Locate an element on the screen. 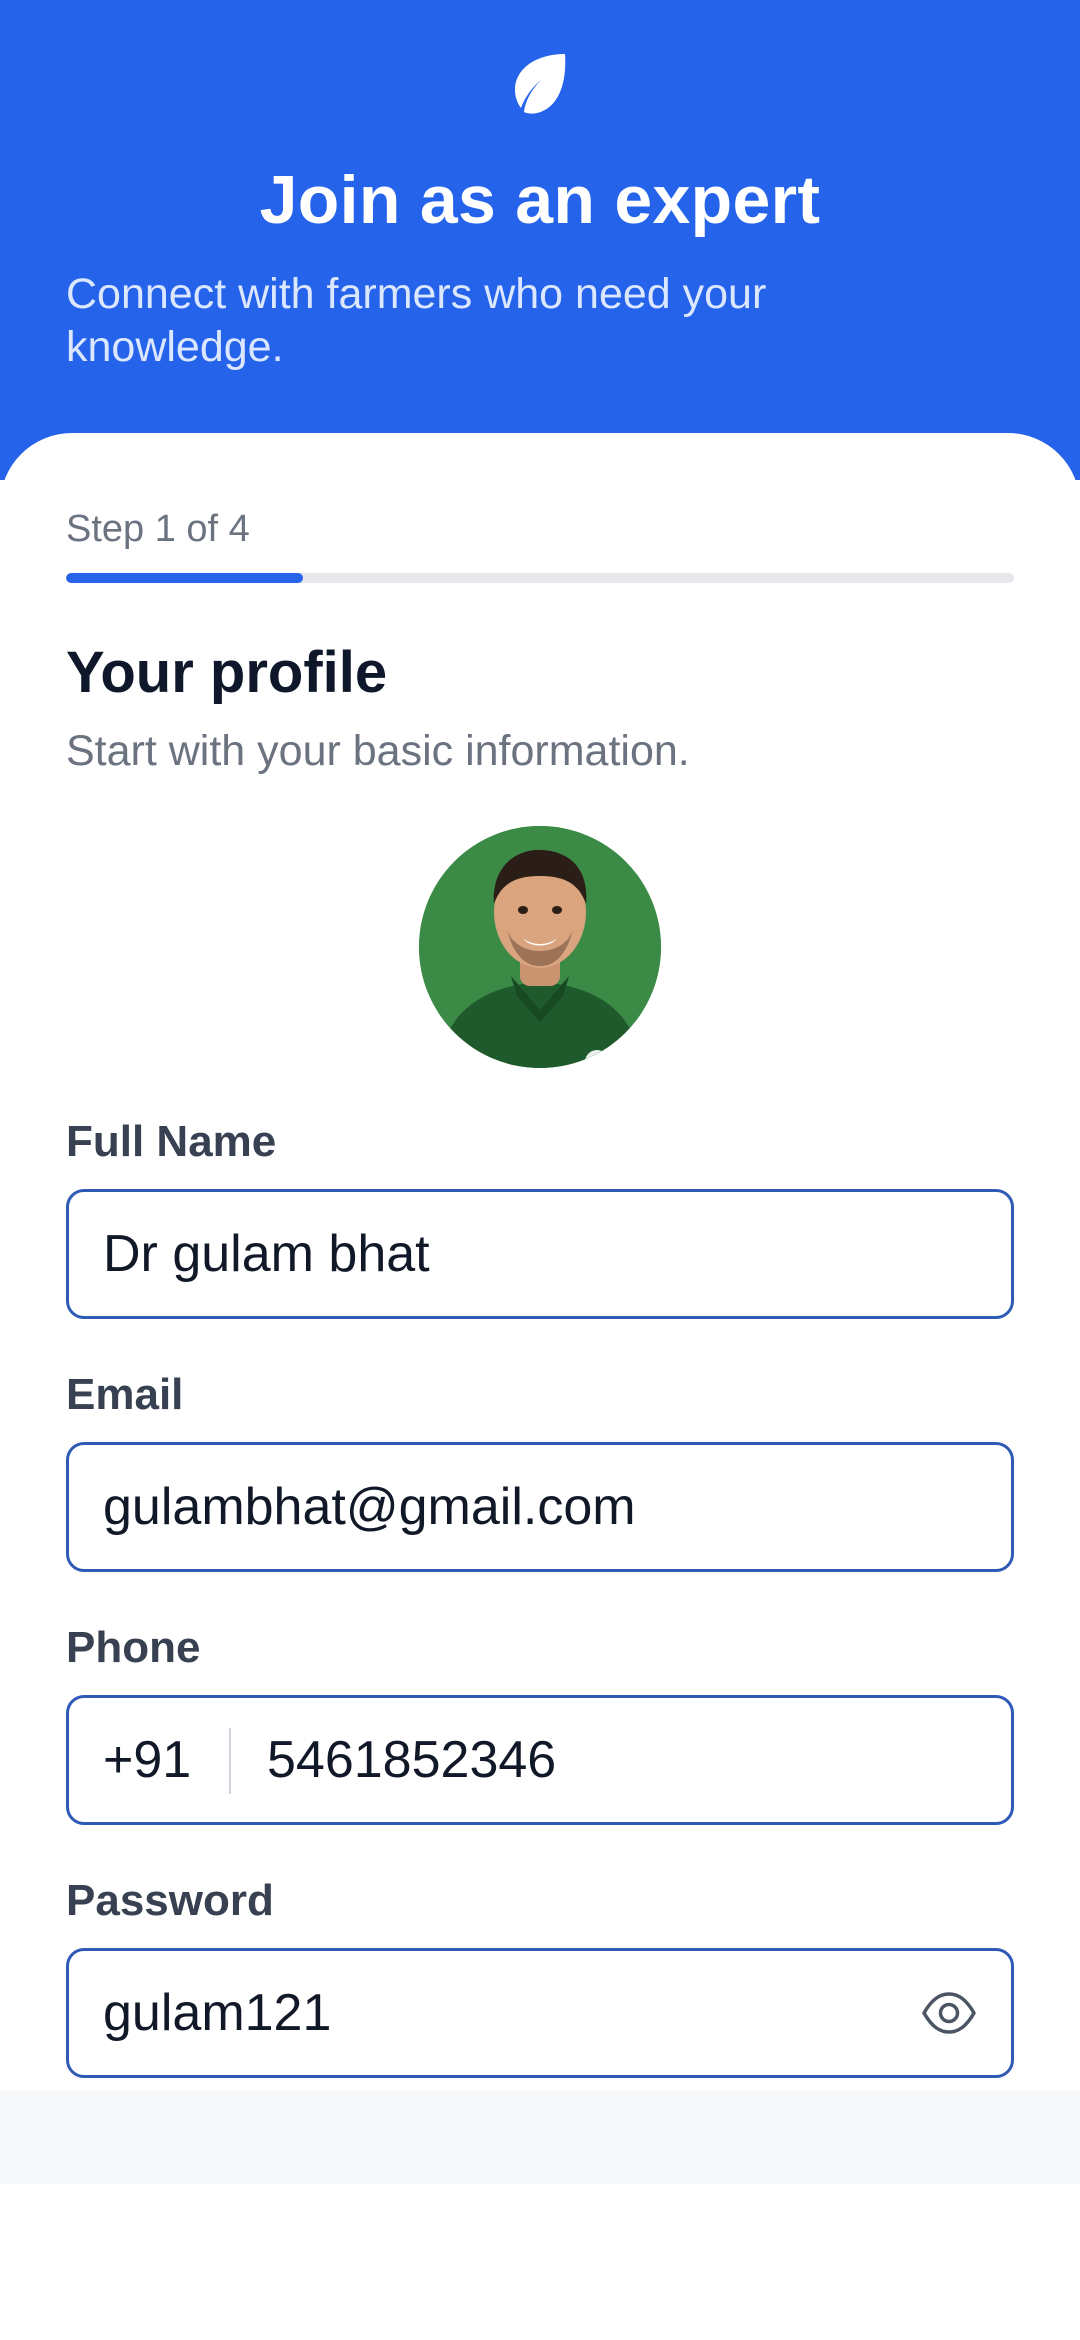 The width and height of the screenshot is (1080, 2340). full-name-label: Full Name is located at coordinates (171, 1141).